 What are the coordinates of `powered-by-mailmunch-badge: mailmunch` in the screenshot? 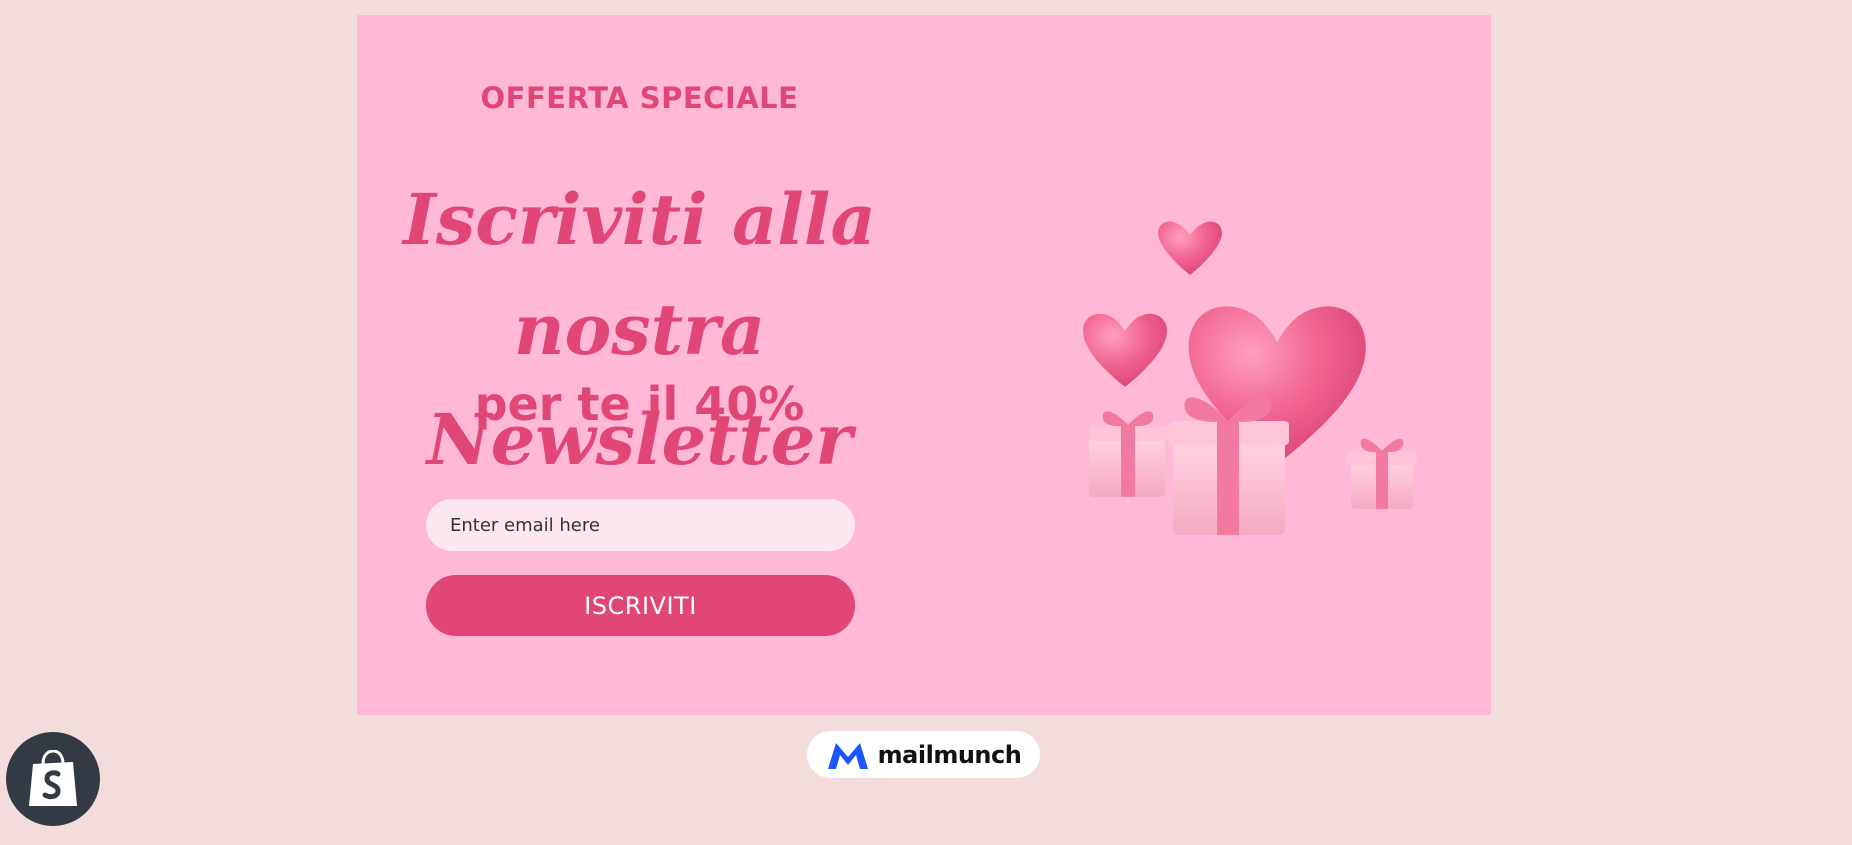 It's located at (923, 754).